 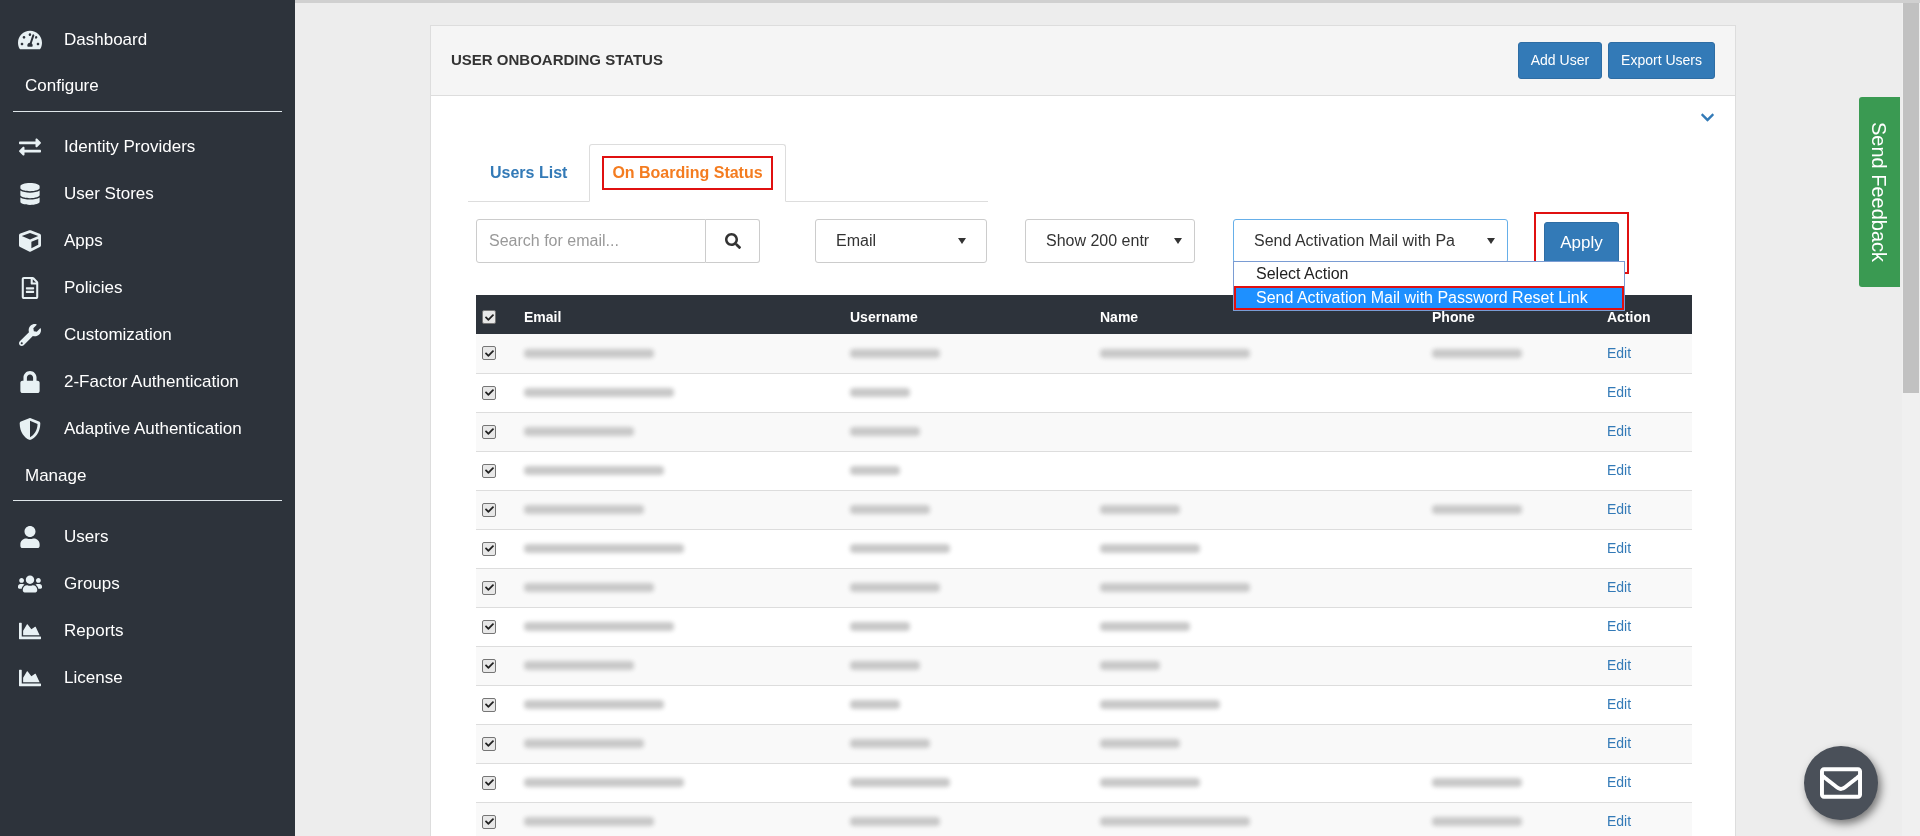 What do you see at coordinates (30, 39) in the screenshot?
I see `gauge-icon` at bounding box center [30, 39].